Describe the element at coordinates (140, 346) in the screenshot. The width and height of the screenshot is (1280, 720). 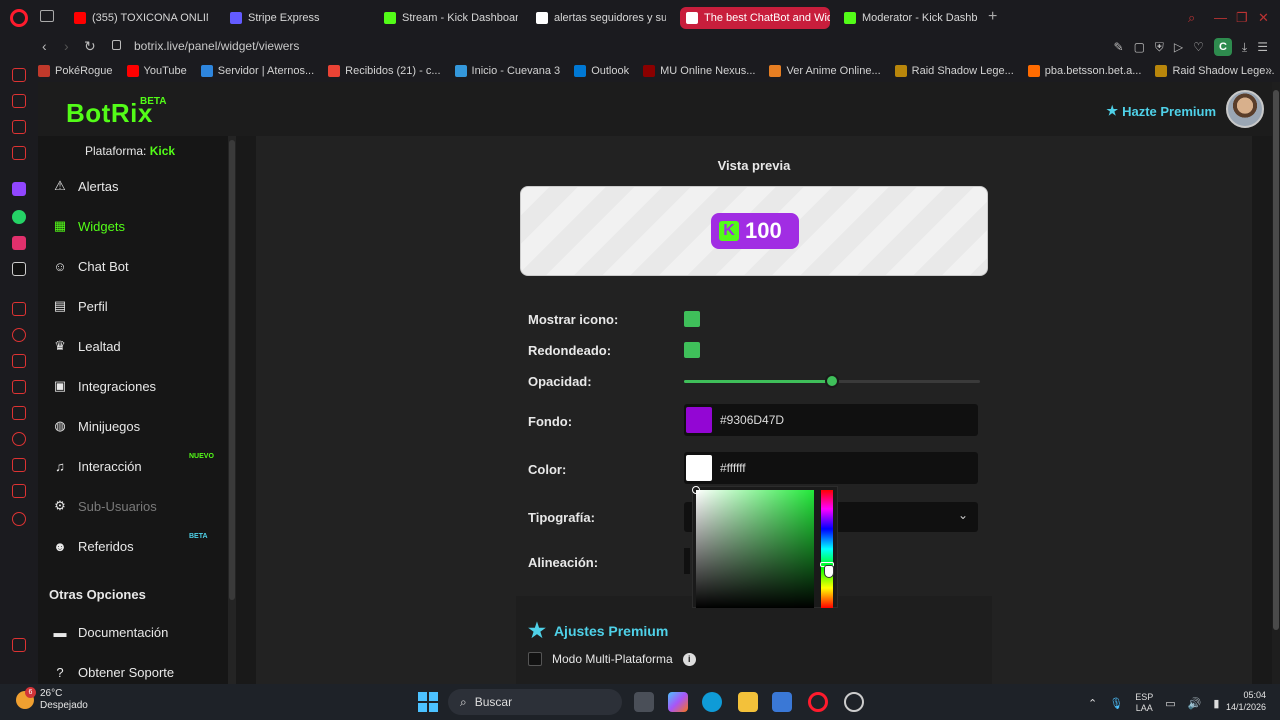
I see `sidebar-item-lealtad: ♛ Lealtad` at that location.